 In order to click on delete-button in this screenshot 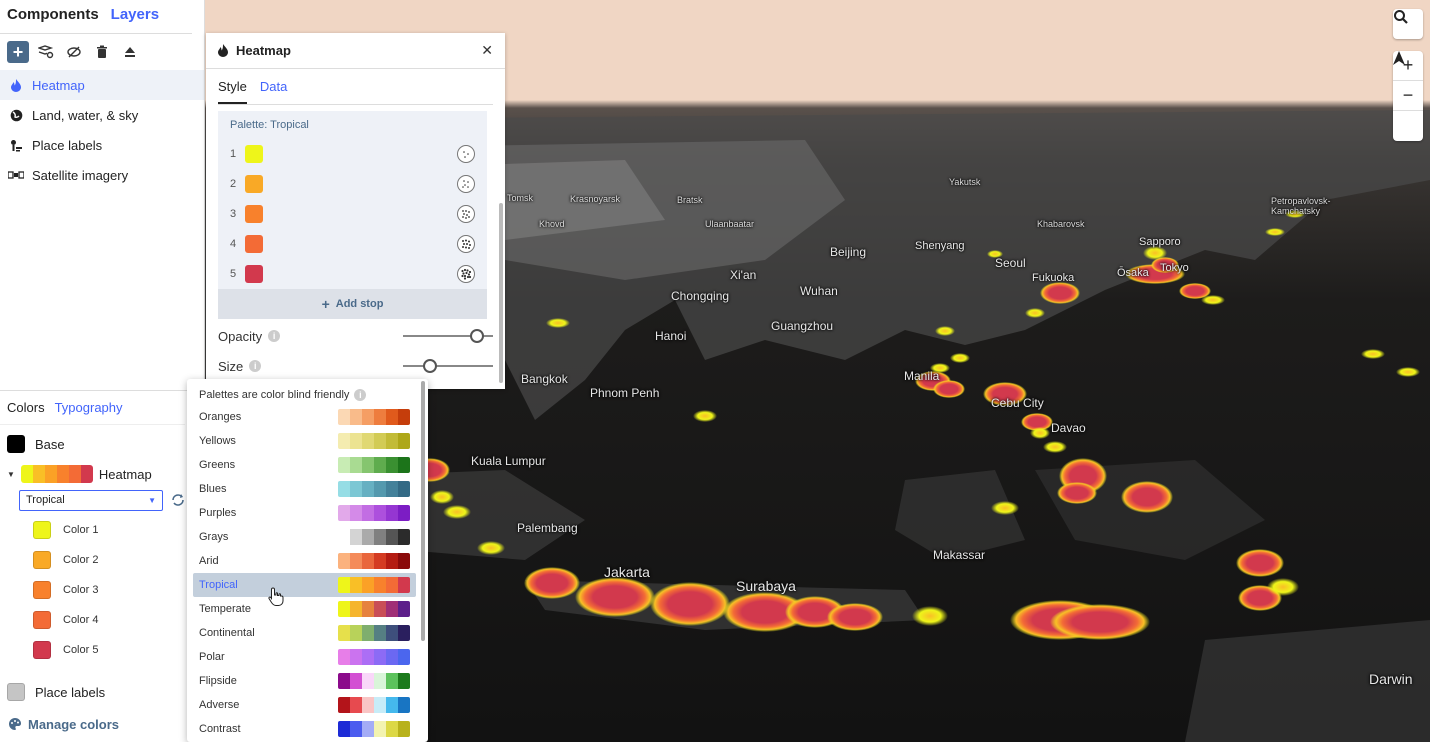, I will do `click(102, 52)`.